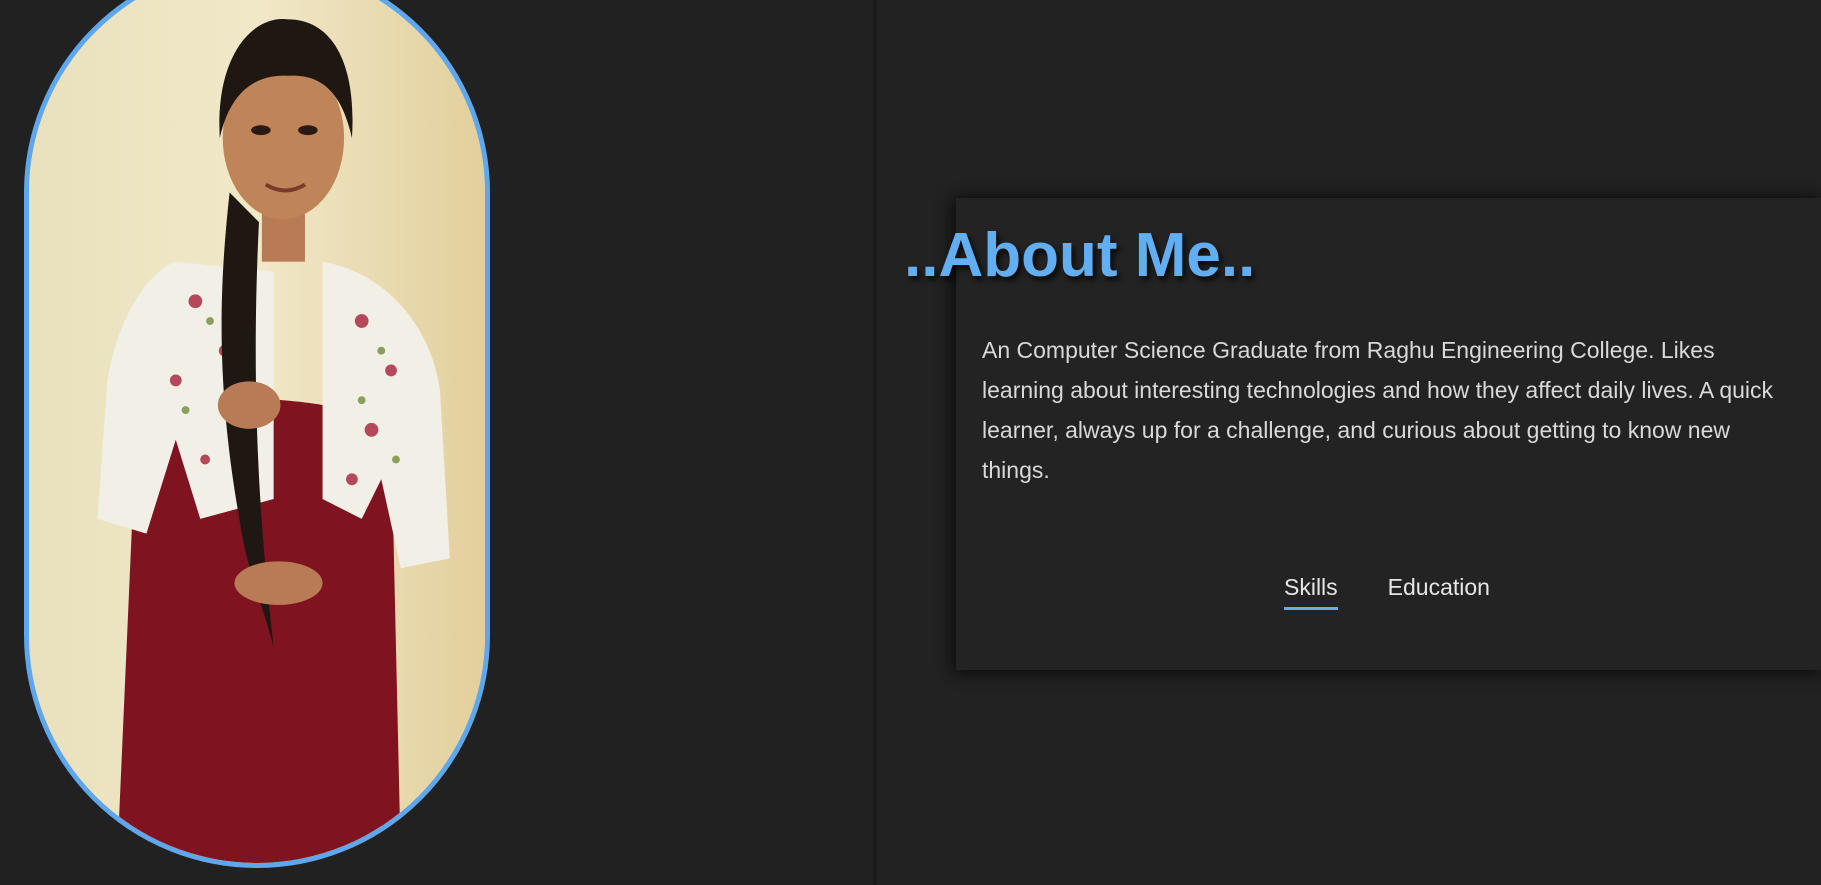  I want to click on about-tabs: Skills Education, so click(1387, 590).